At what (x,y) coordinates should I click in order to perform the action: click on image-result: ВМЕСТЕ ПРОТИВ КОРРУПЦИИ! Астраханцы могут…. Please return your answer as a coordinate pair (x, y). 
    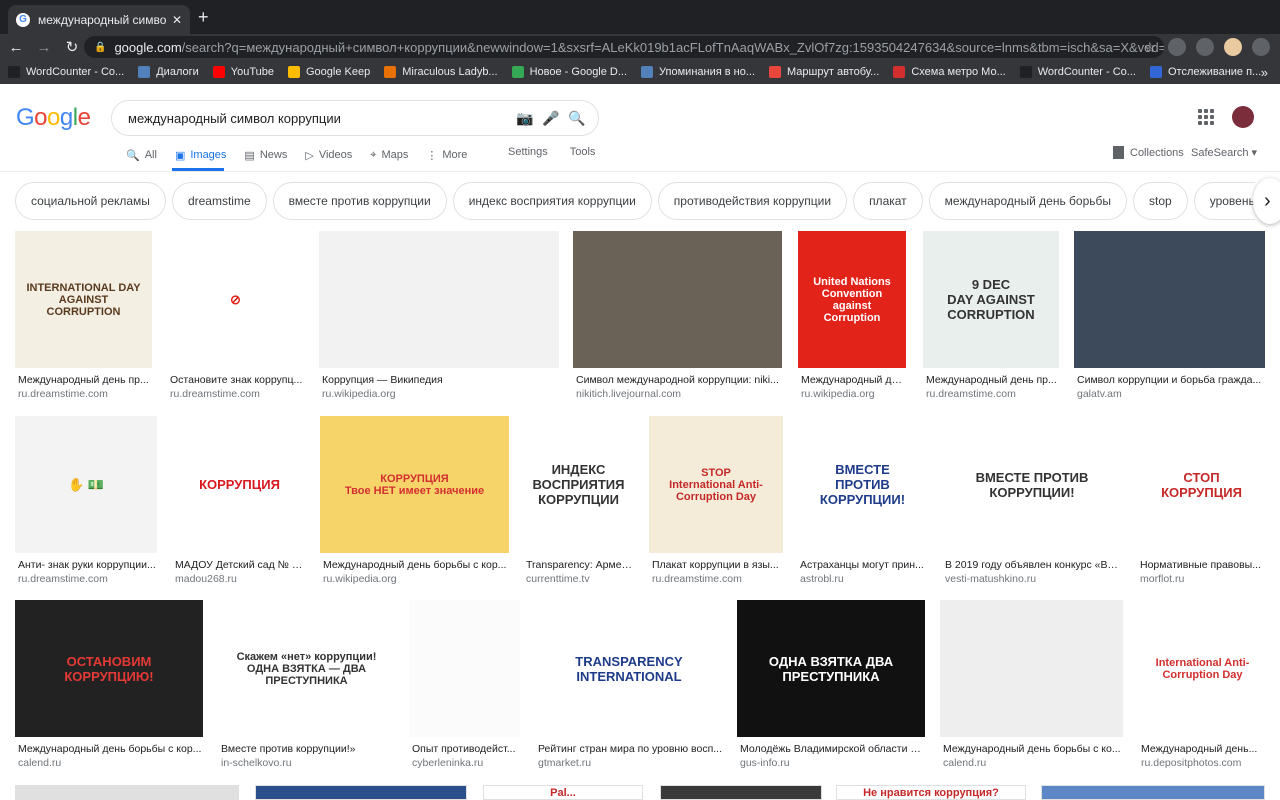
    Looking at the image, I should click on (862, 502).